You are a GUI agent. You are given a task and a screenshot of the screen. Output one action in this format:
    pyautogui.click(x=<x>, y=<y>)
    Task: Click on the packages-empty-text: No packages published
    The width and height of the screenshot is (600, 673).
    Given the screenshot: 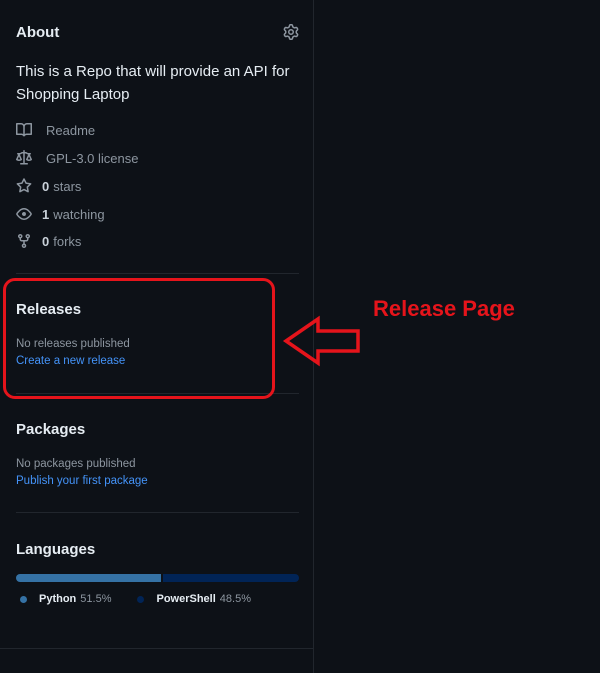 What is the action you would take?
    pyautogui.click(x=76, y=464)
    